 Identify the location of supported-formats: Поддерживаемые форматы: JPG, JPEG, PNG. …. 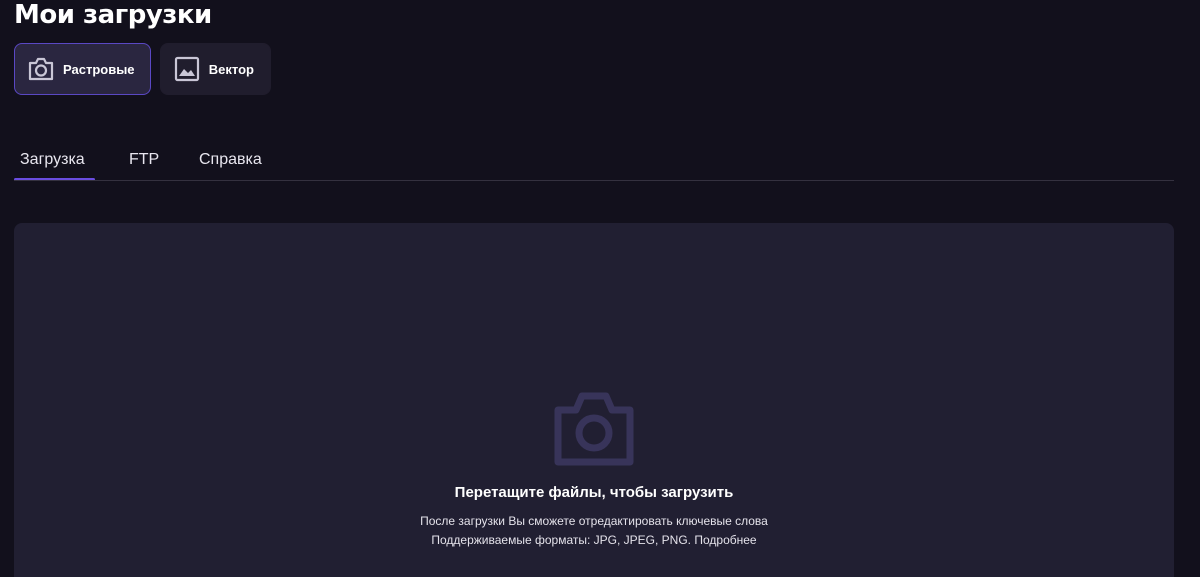
(594, 540).